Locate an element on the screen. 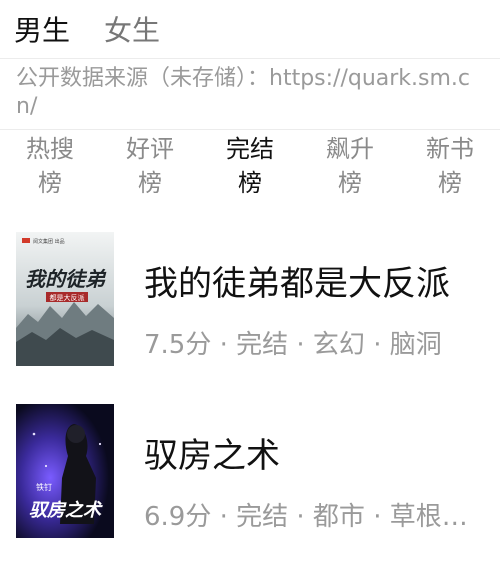 The height and width of the screenshot is (574, 500). cover-author: 铁钉 is located at coordinates (44, 487).